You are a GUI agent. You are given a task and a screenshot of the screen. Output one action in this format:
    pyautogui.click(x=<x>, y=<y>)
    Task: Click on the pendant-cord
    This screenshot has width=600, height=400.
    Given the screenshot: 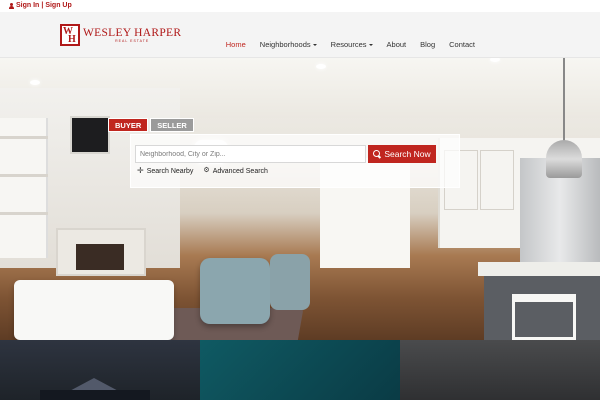 What is the action you would take?
    pyautogui.click(x=564, y=100)
    